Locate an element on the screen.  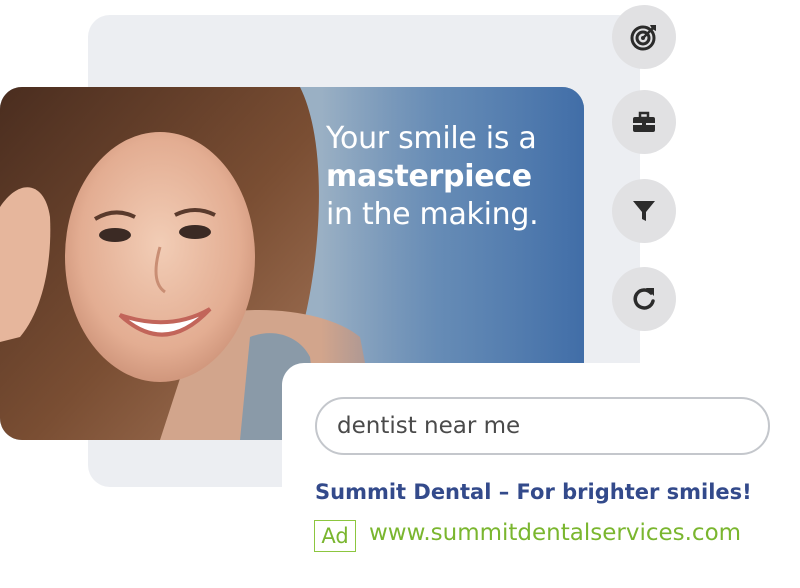
toolbox-button is located at coordinates (644, 122).